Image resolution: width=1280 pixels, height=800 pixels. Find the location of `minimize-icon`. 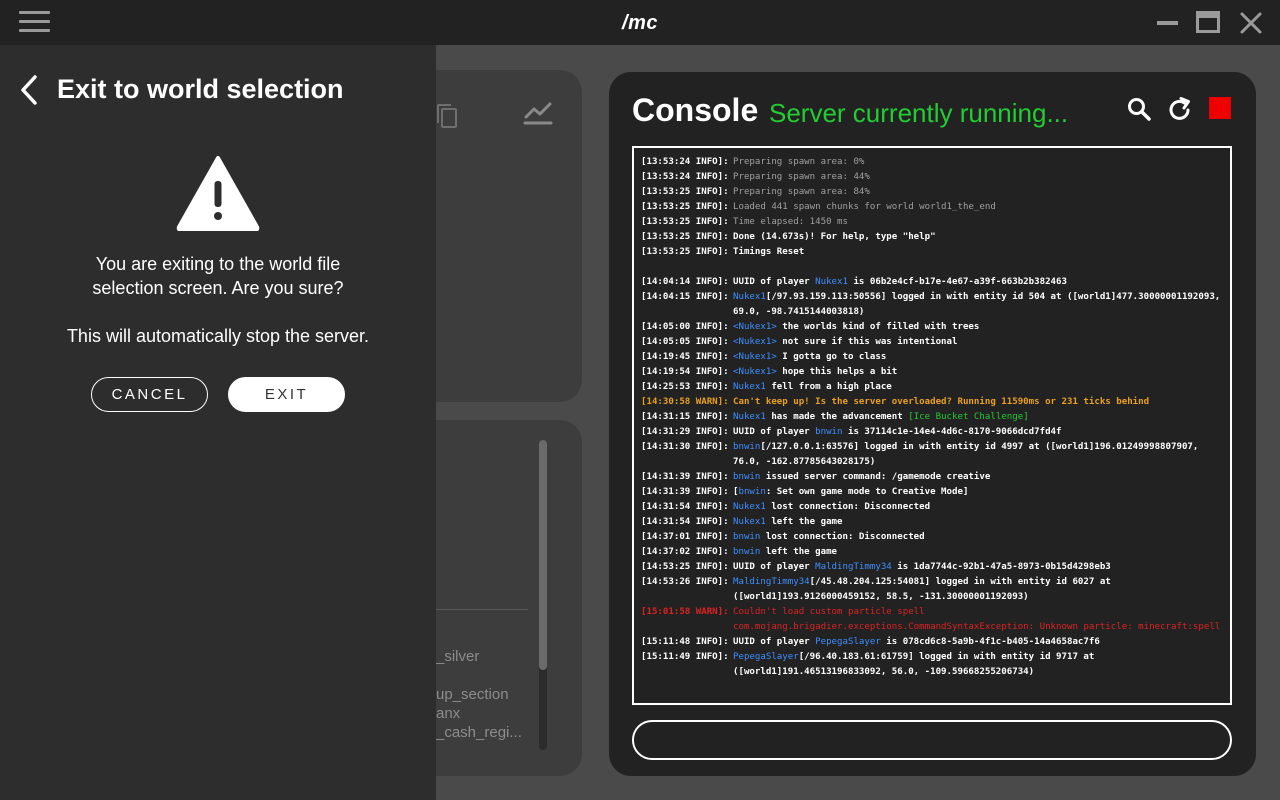

minimize-icon is located at coordinates (1168, 23).